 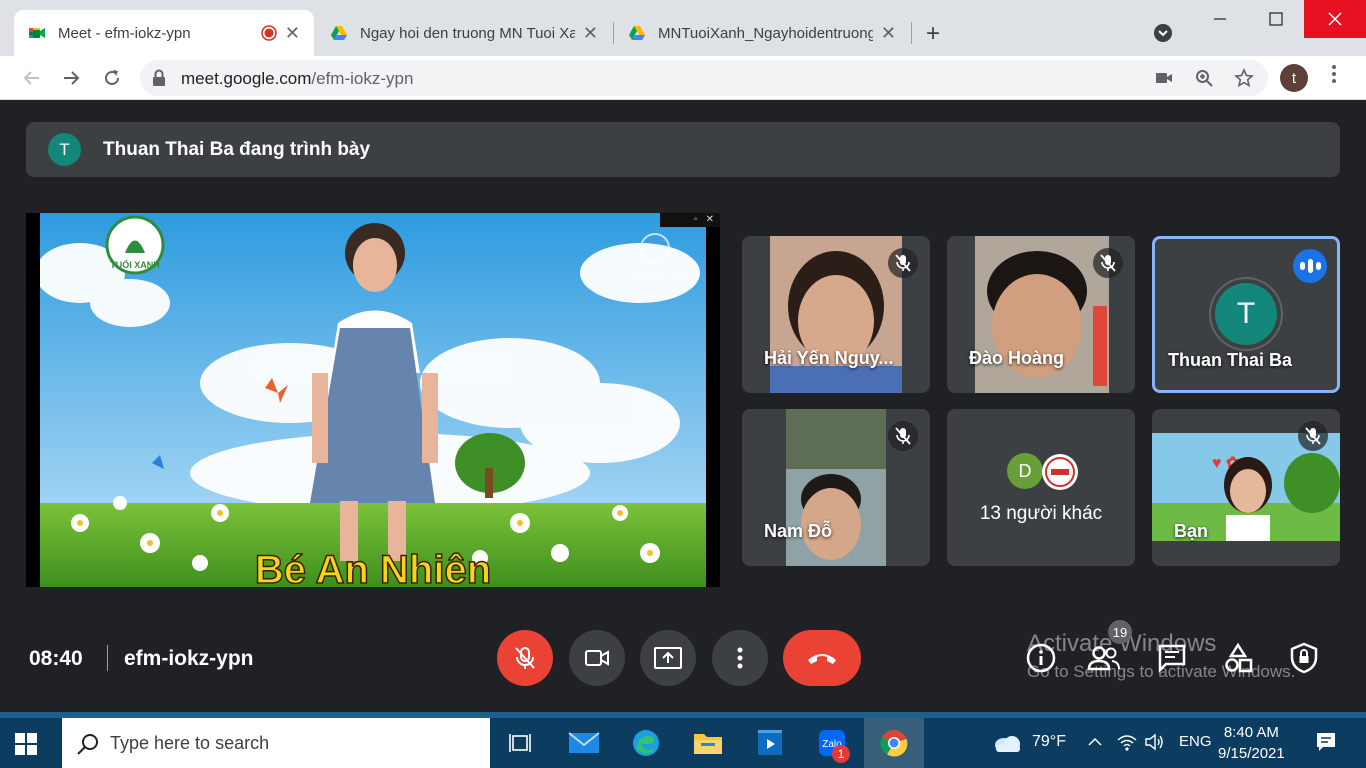 What do you see at coordinates (690, 220) in the screenshot?
I see `video-mini-controls: ◦ ✕` at bounding box center [690, 220].